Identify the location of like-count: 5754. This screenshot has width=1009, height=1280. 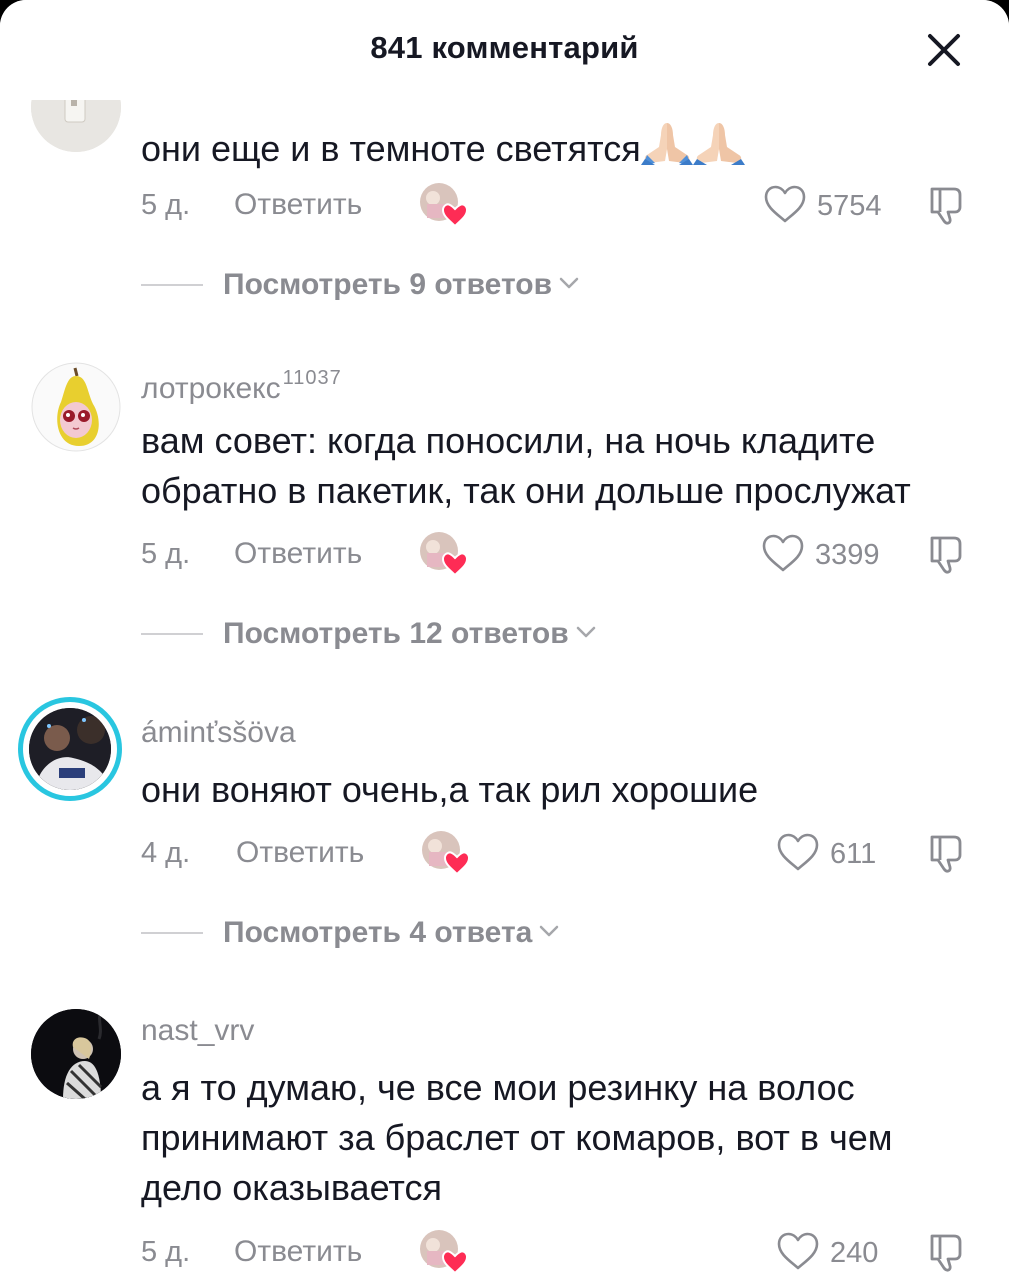
(849, 206).